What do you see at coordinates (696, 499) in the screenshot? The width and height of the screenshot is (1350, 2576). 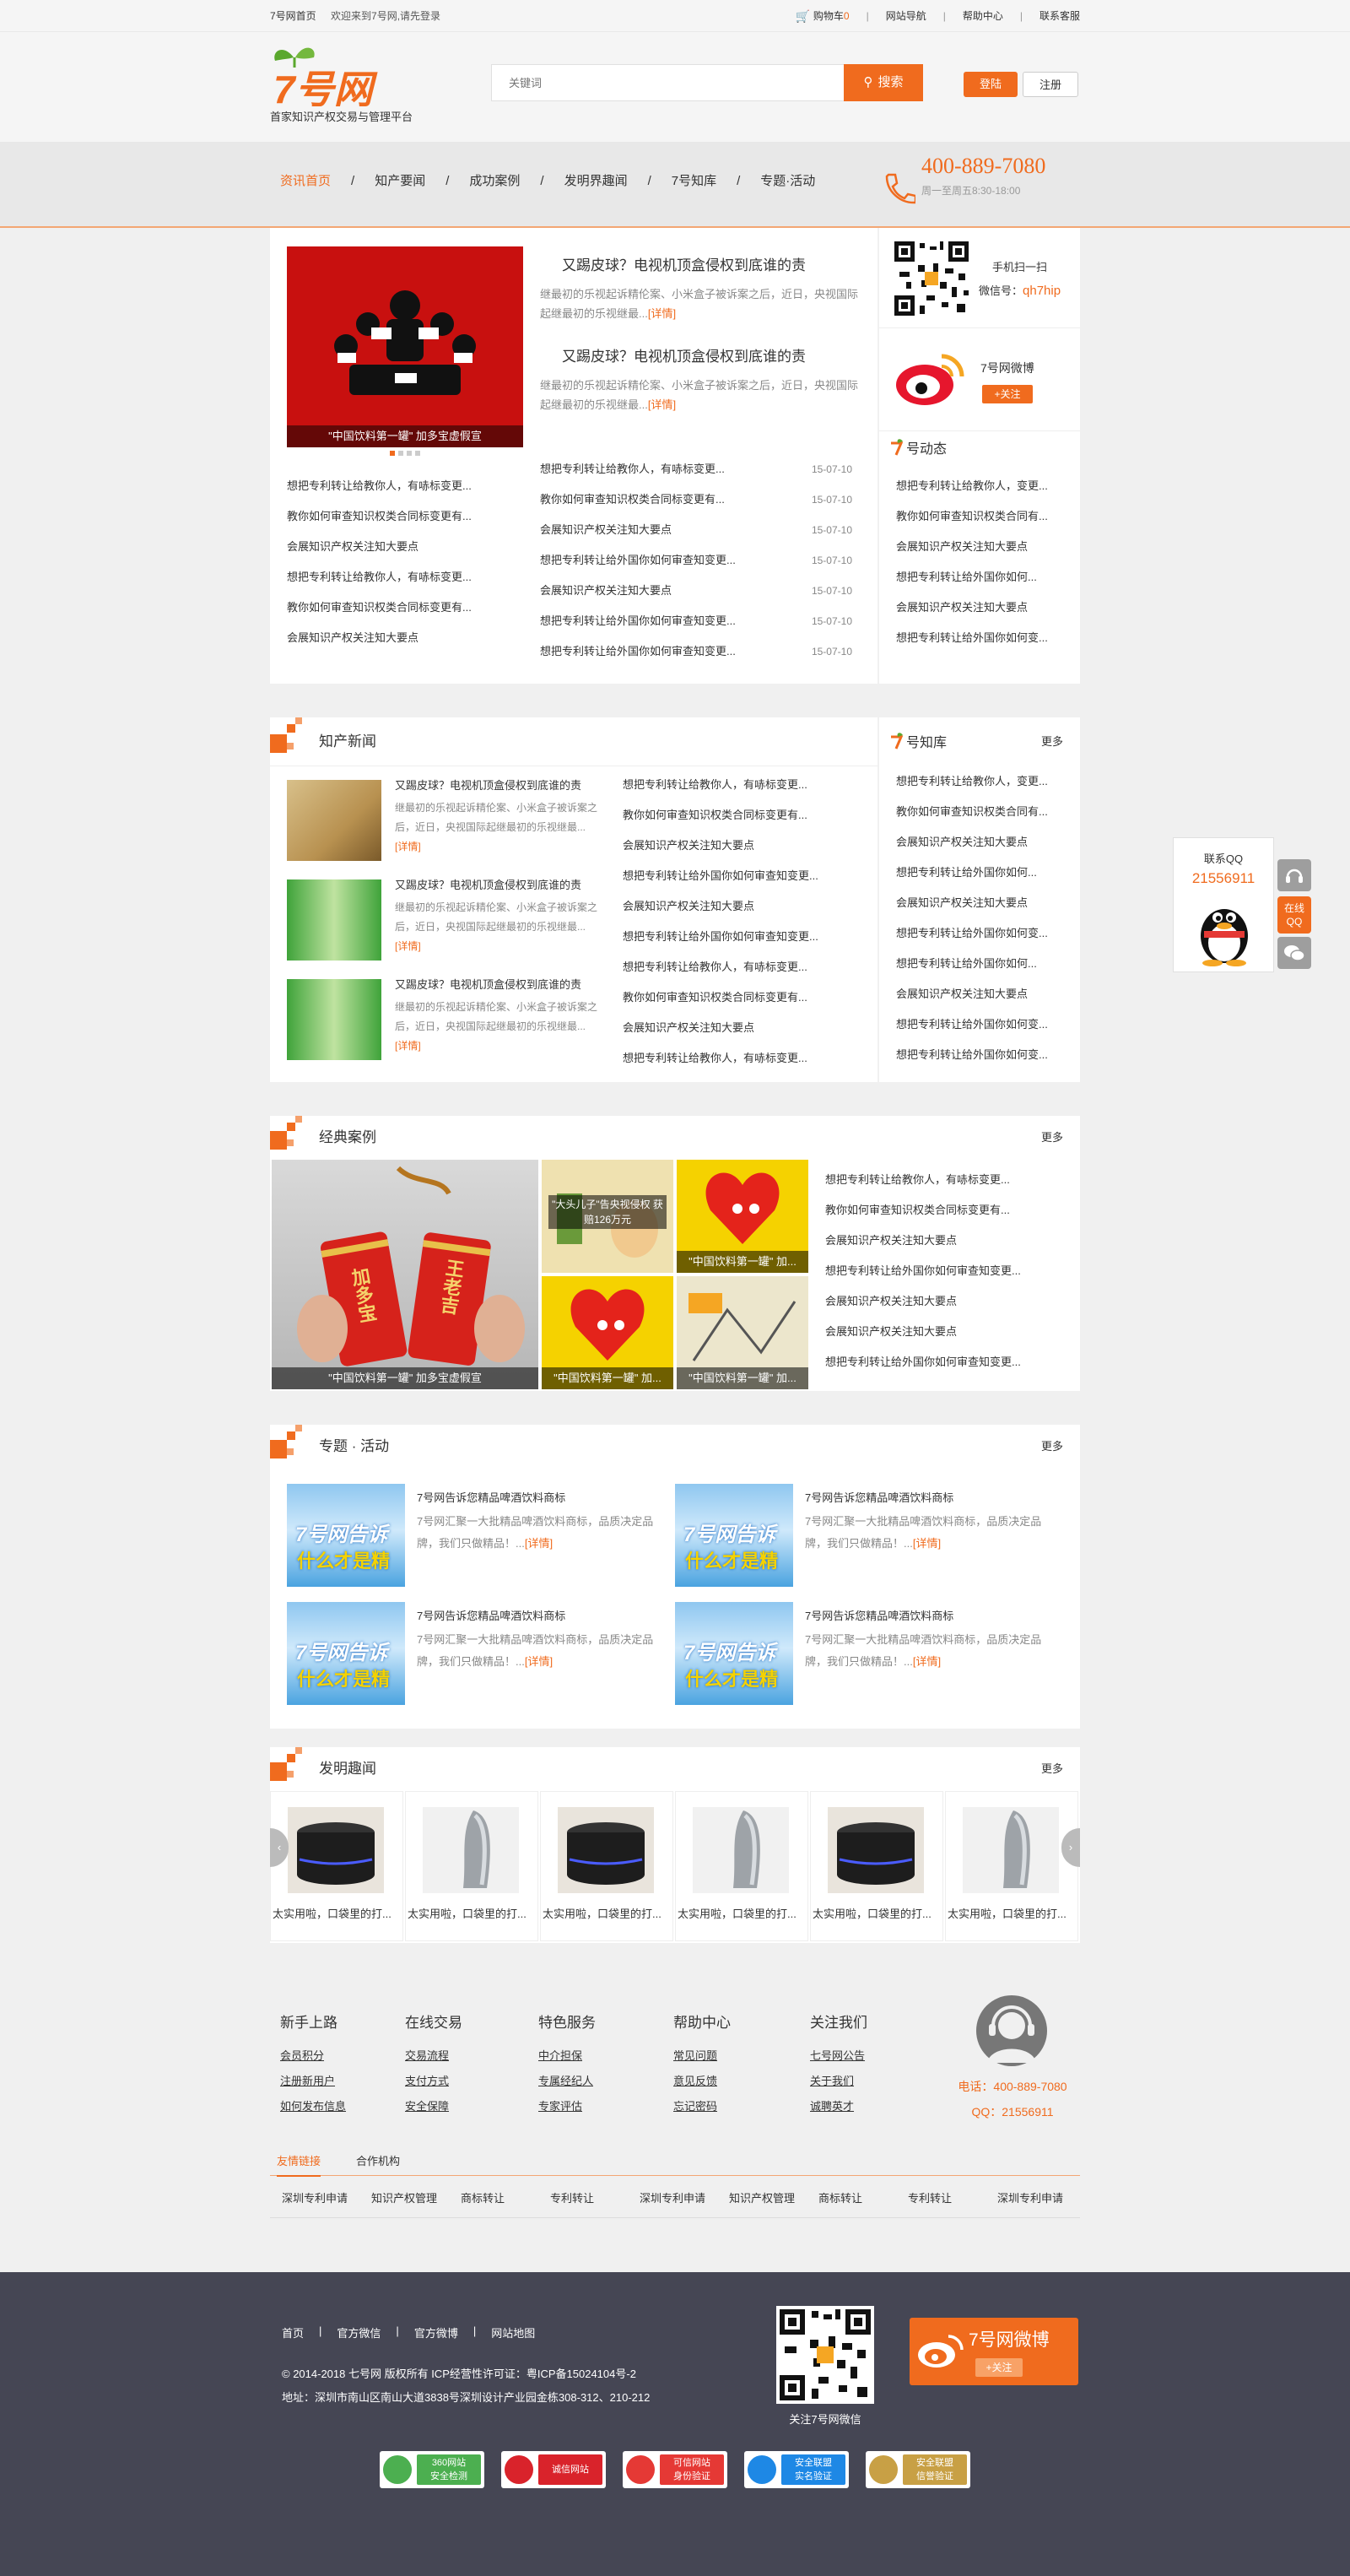 I see `list-item: 教你如何审查知识权类合同标变更有... 15-07-10` at bounding box center [696, 499].